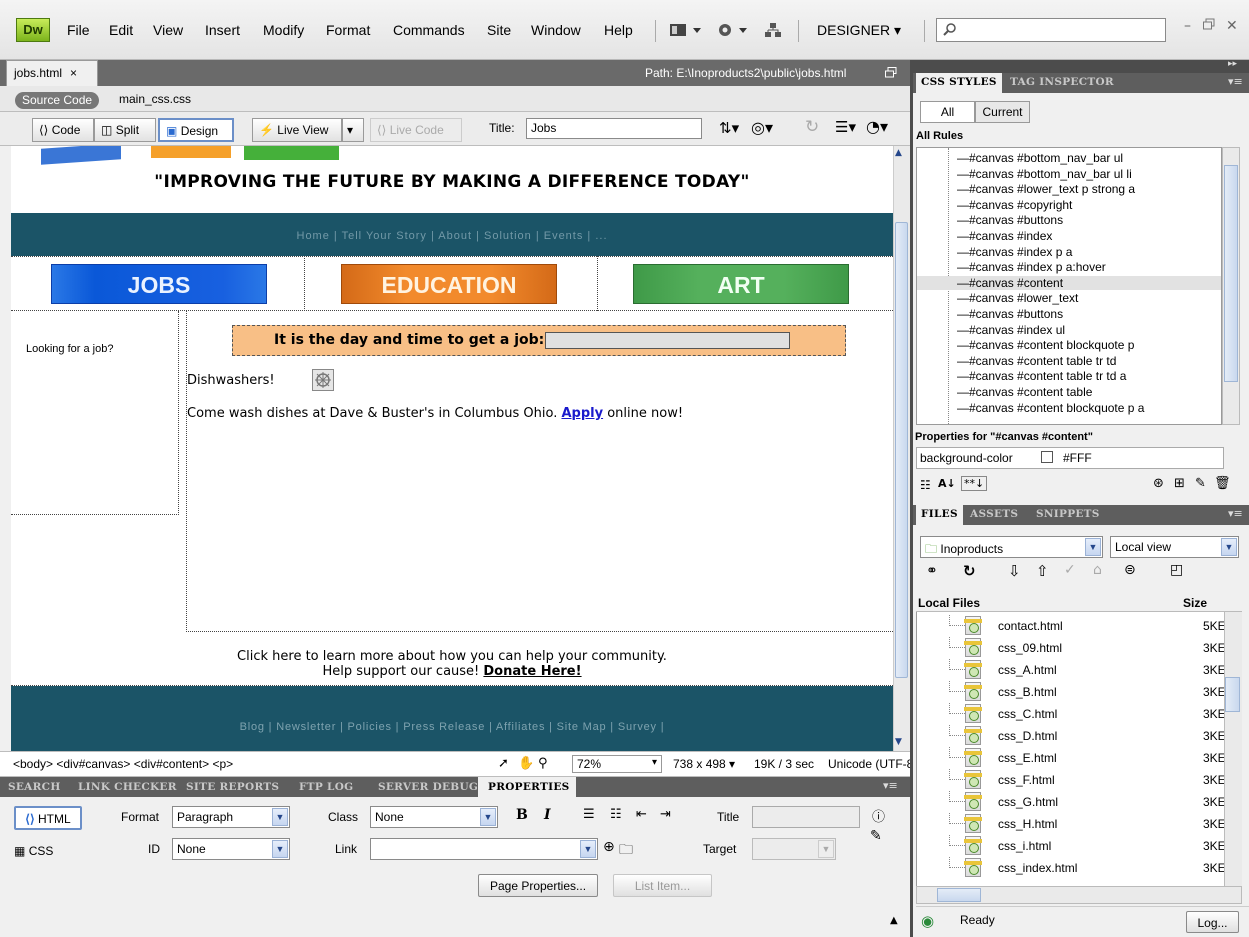 This screenshot has height=937, width=1249. I want to click on preview-browser-icon: ◎▾, so click(762, 127).